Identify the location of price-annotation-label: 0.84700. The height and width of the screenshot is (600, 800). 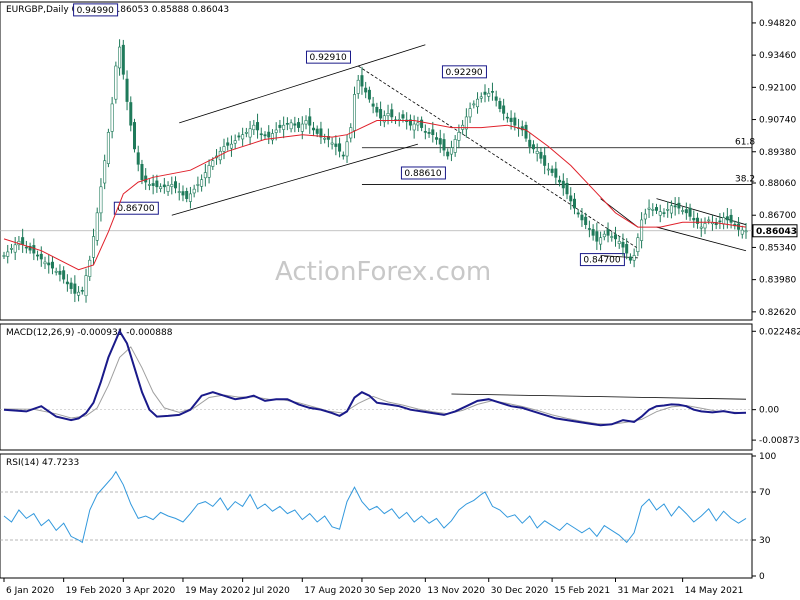
(601, 261).